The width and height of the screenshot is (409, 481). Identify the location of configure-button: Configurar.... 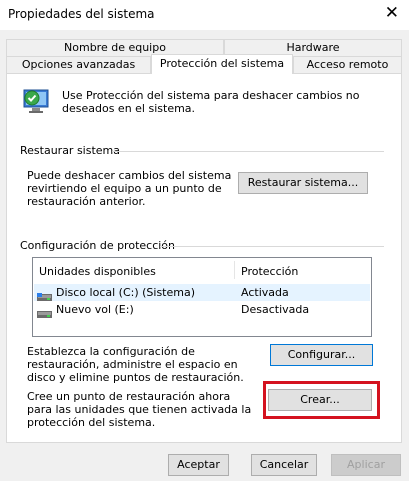
(321, 355).